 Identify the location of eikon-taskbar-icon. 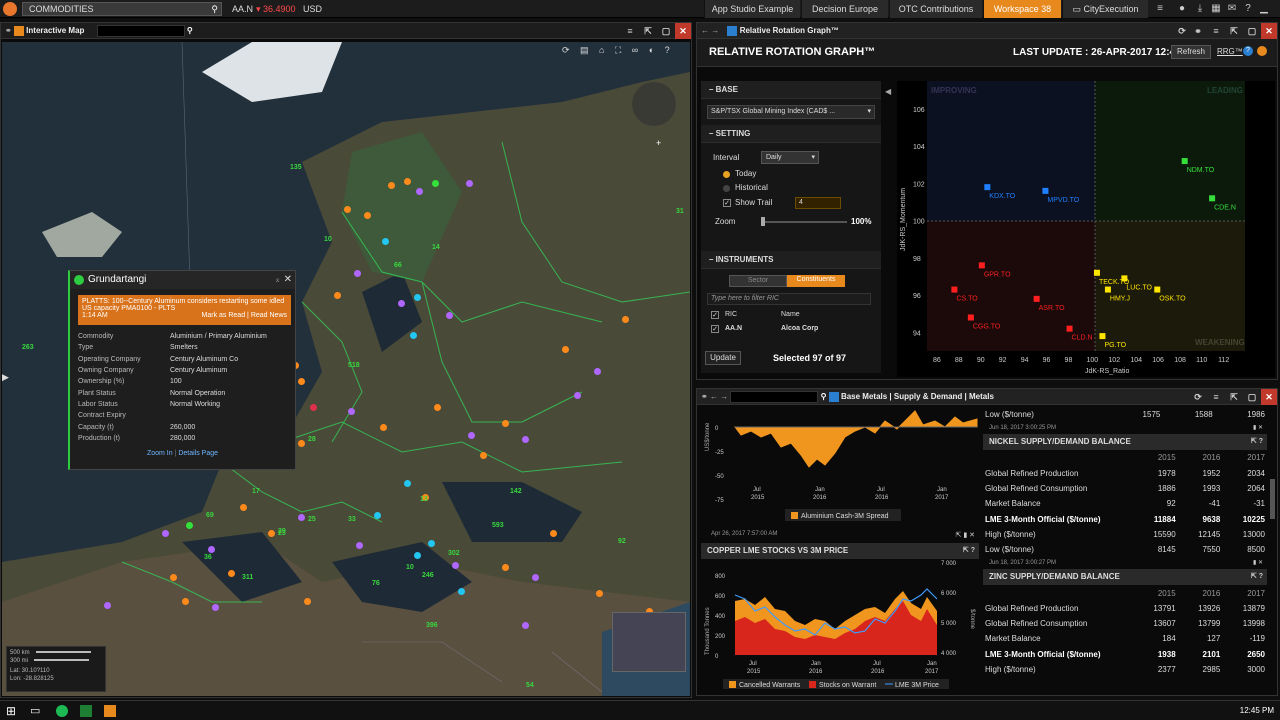
(110, 711).